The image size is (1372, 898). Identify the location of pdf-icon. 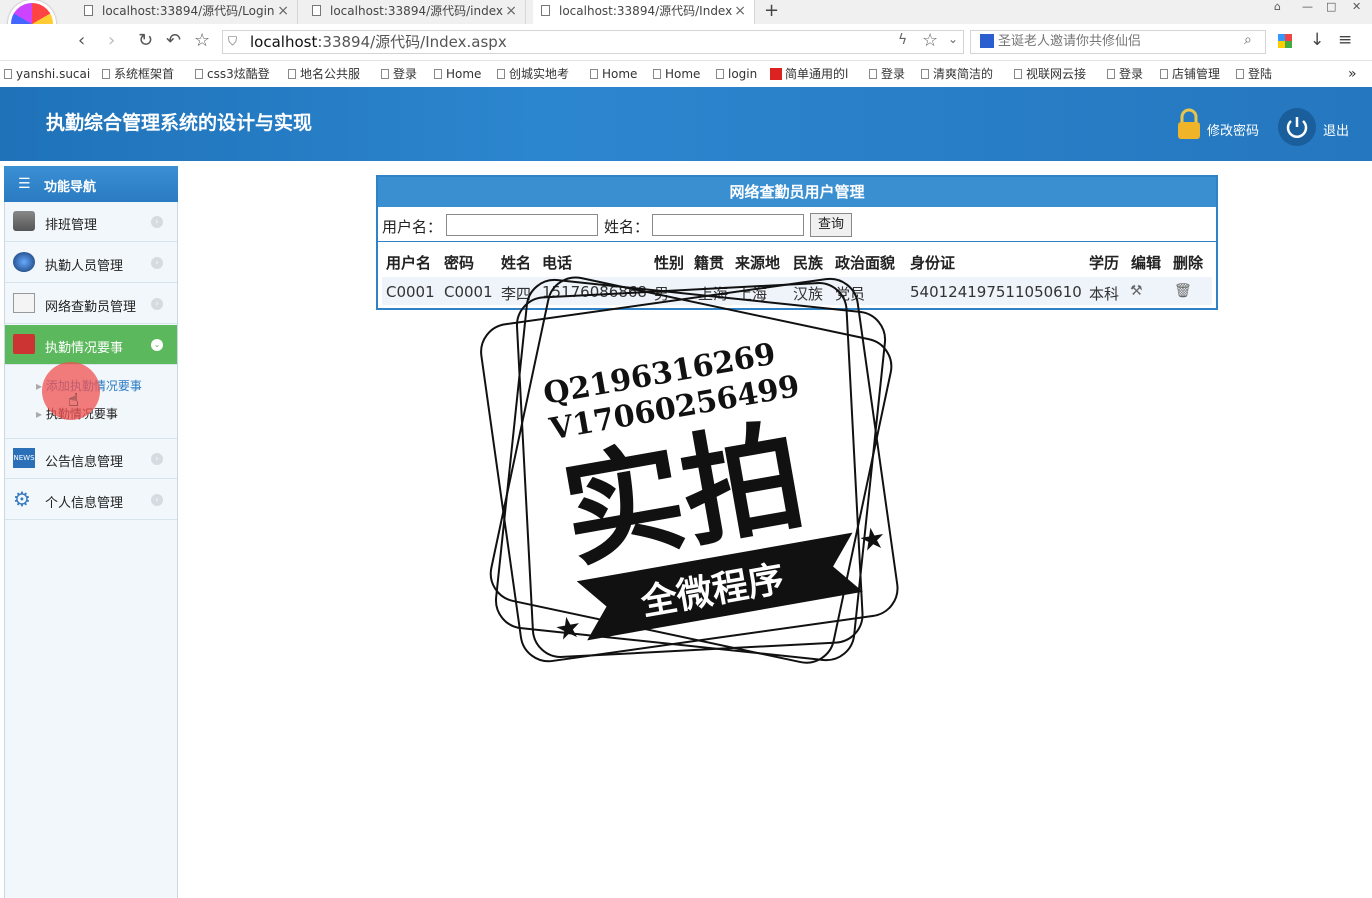
(24, 344).